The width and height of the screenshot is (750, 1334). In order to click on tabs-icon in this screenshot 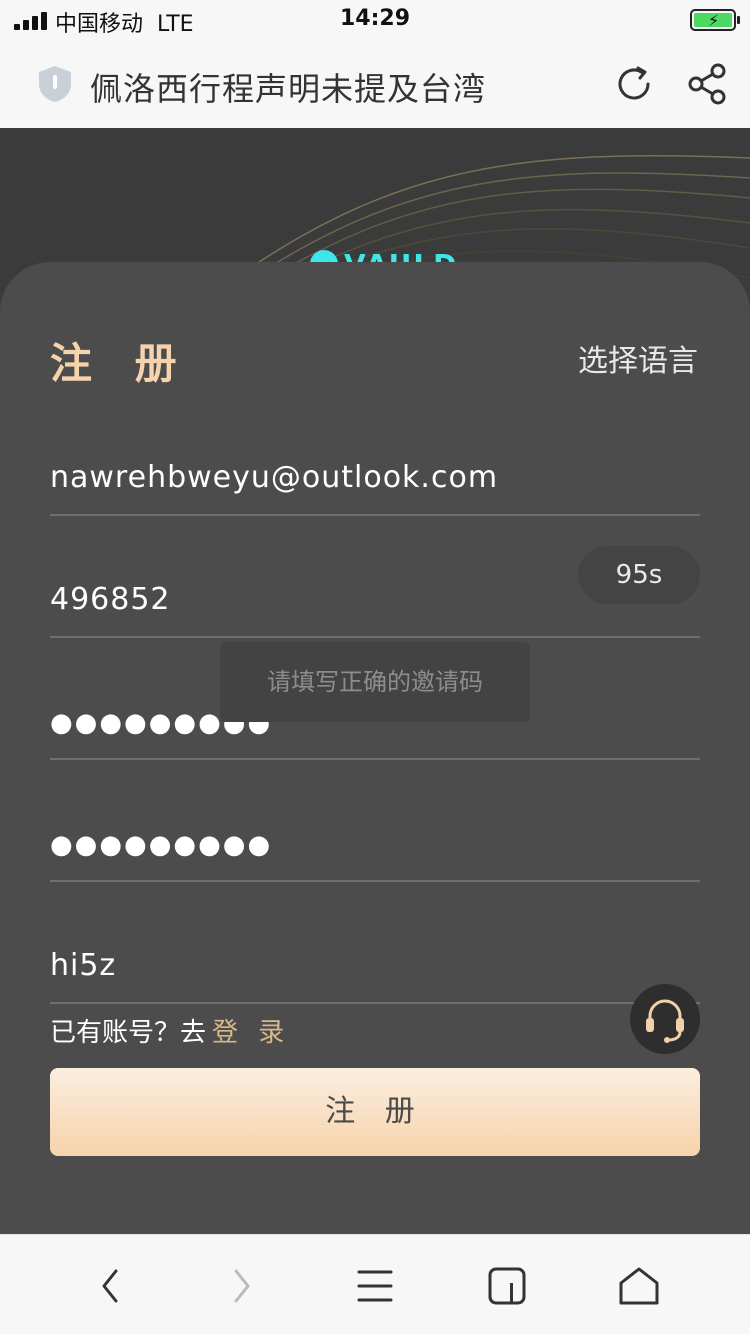, I will do `click(507, 1286)`.